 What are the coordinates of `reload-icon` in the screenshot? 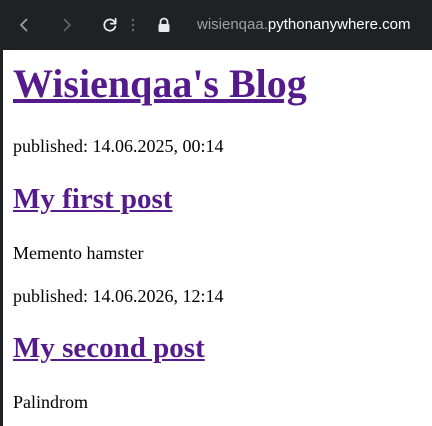 It's located at (110, 24).